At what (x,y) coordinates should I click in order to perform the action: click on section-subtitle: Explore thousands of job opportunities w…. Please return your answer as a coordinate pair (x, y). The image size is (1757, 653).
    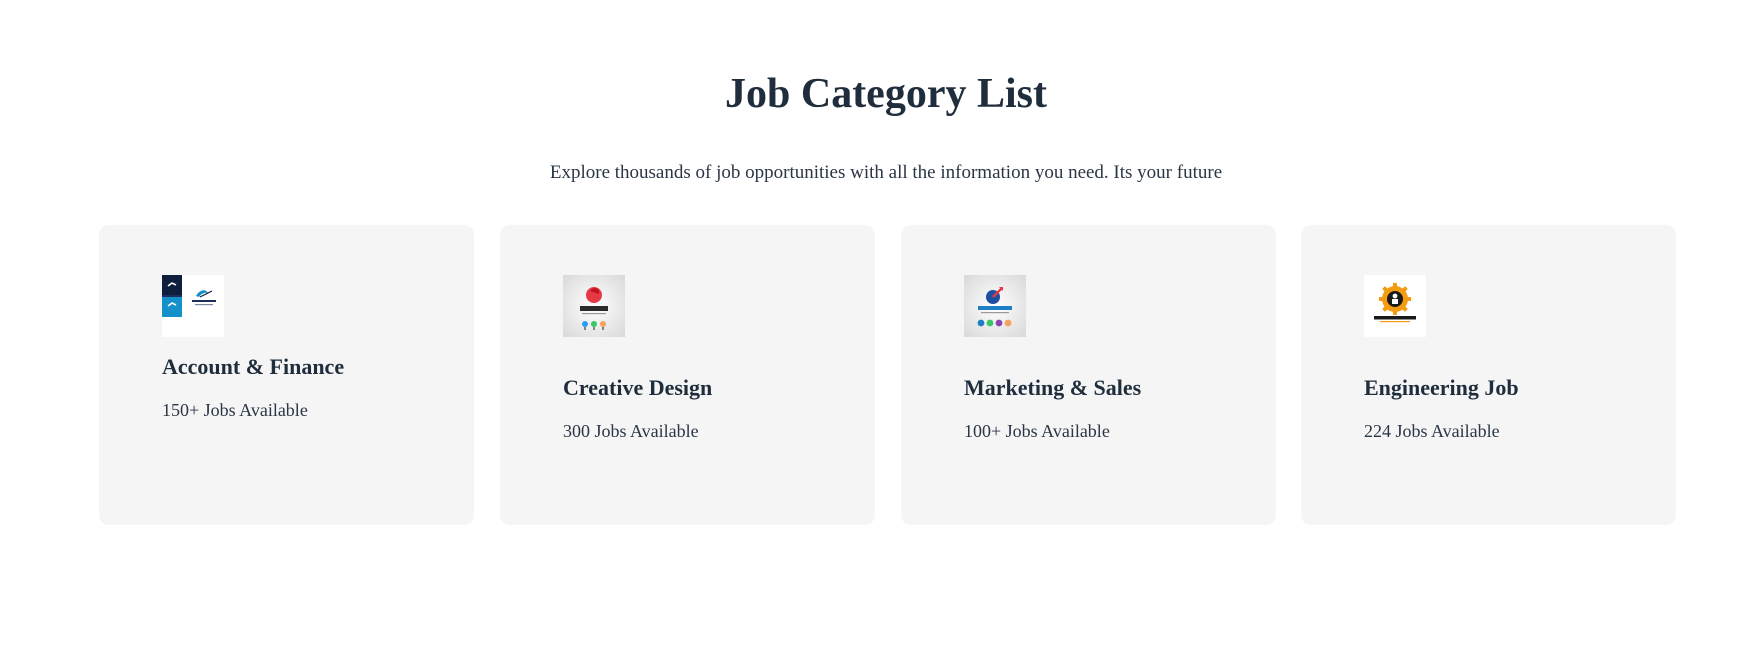
    Looking at the image, I should click on (886, 172).